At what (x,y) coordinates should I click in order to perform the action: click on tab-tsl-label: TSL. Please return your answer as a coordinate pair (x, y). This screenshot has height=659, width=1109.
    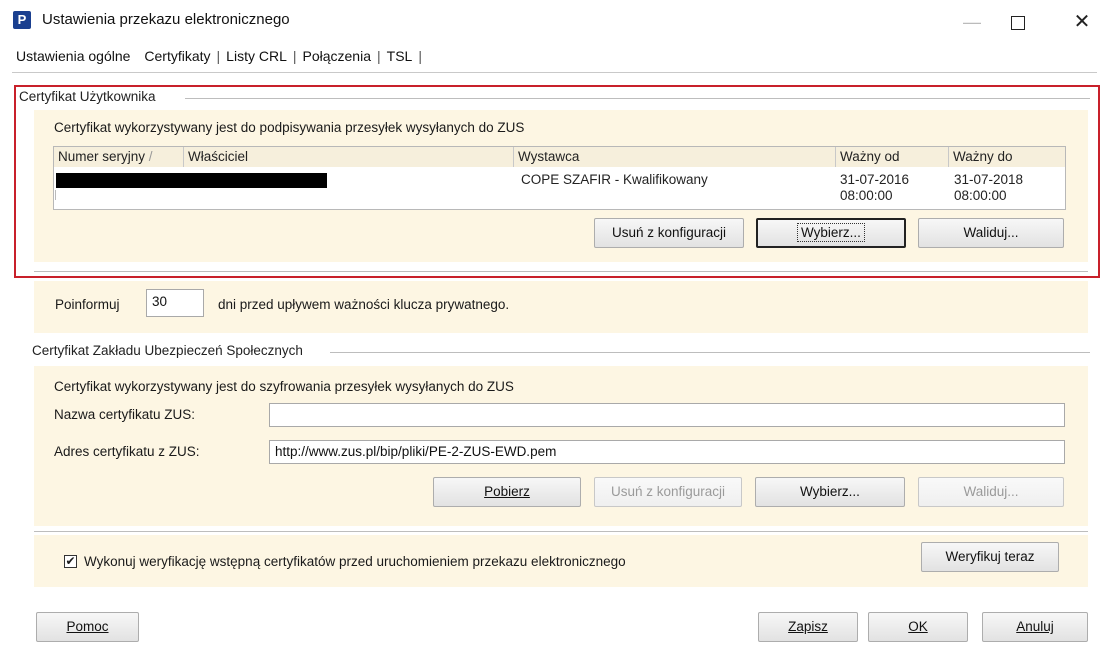
    Looking at the image, I should click on (399, 56).